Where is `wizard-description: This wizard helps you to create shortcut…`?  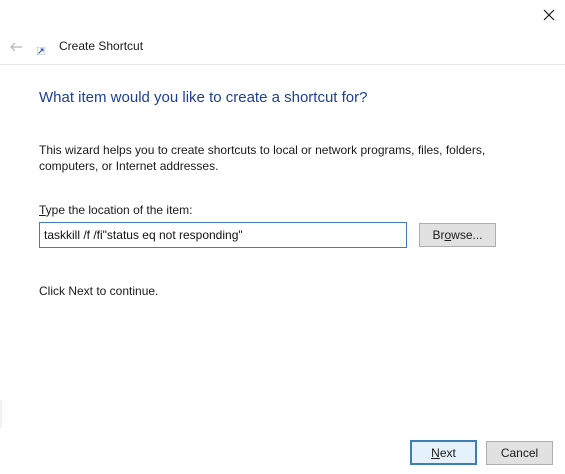 wizard-description: This wizard helps you to create shortcut… is located at coordinates (262, 158).